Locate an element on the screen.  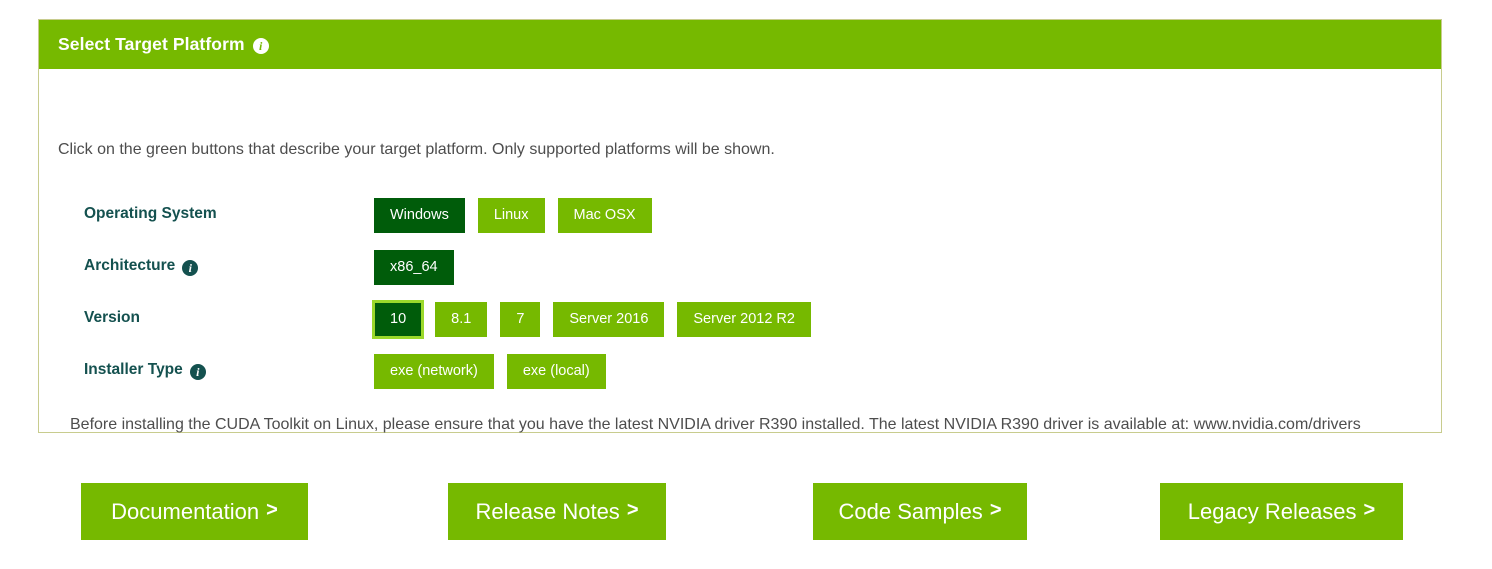
os-option-mac-osx: Mac OSX is located at coordinates (604, 215).